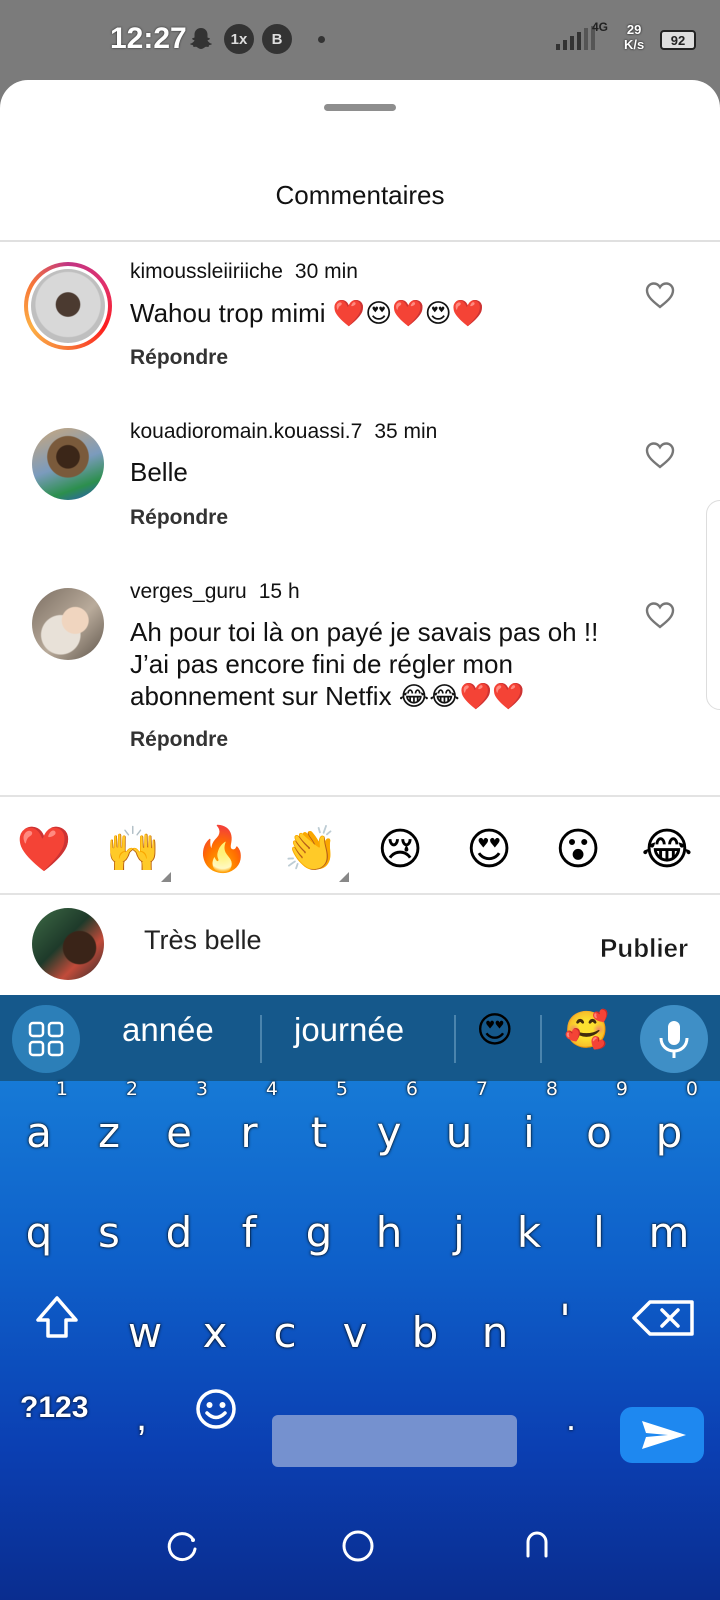 Image resolution: width=720 pixels, height=1600 pixels. What do you see at coordinates (713, 605) in the screenshot?
I see `edge-panel-handle` at bounding box center [713, 605].